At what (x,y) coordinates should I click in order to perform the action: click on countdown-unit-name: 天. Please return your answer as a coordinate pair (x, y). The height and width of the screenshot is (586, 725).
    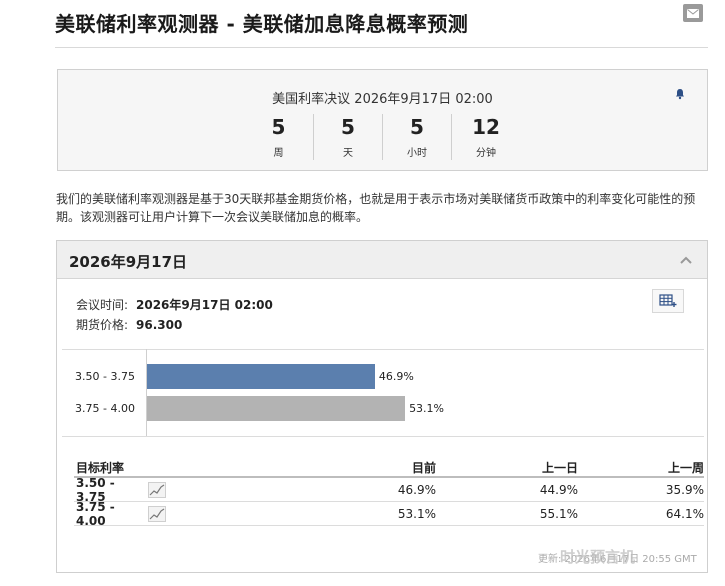
    Looking at the image, I should click on (348, 153).